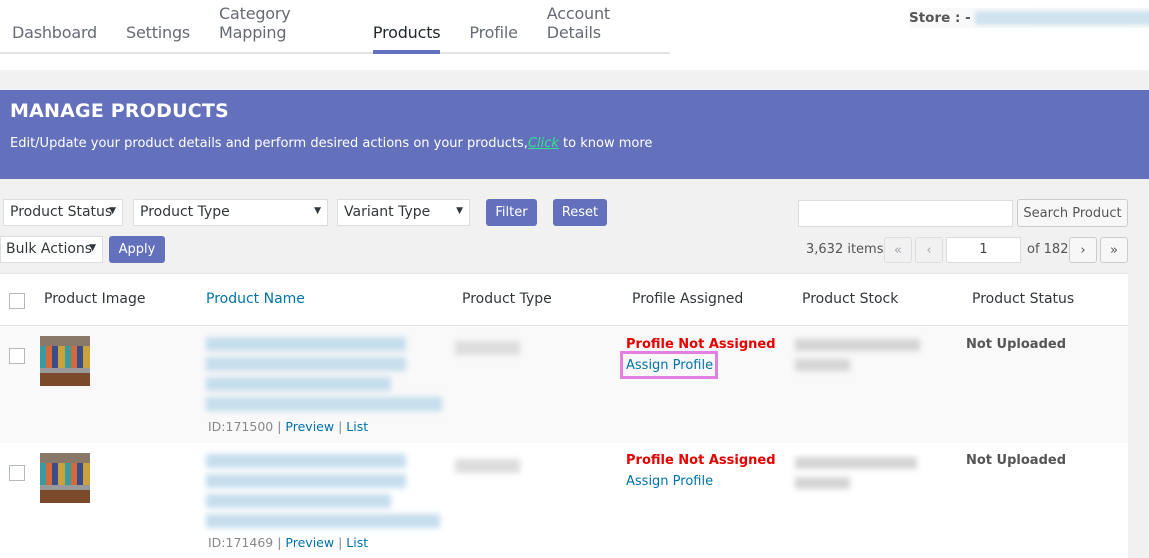 This screenshot has height=558, width=1149. I want to click on product-status-select: Product Status ▼, so click(63, 212).